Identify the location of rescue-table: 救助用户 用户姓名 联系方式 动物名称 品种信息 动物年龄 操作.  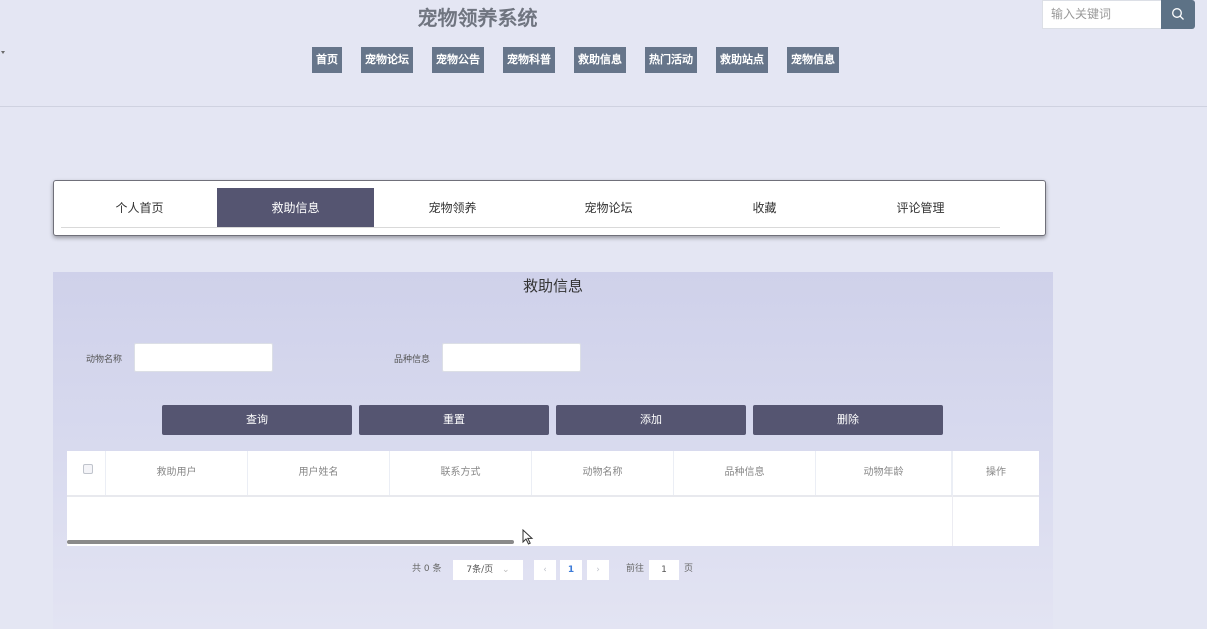
(553, 498).